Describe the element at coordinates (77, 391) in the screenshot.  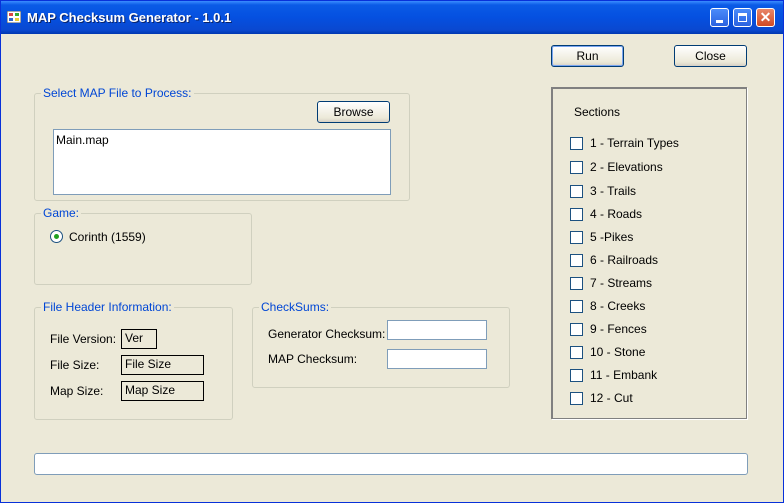
I see `map-size-label: Map Size:` at that location.